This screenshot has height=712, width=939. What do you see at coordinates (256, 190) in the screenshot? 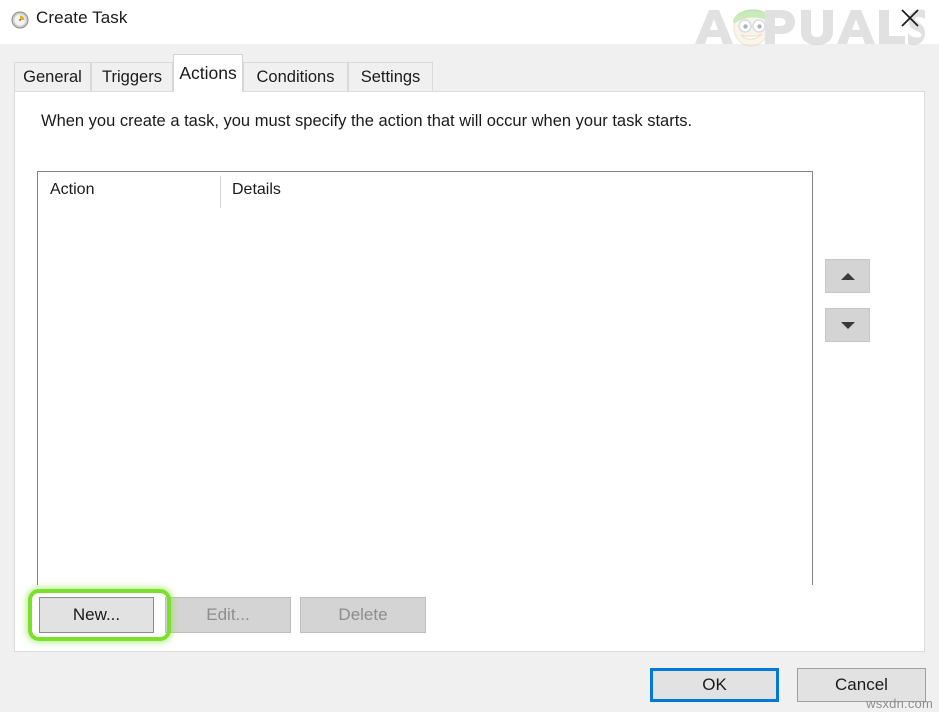
I see `column-header-details: Details` at bounding box center [256, 190].